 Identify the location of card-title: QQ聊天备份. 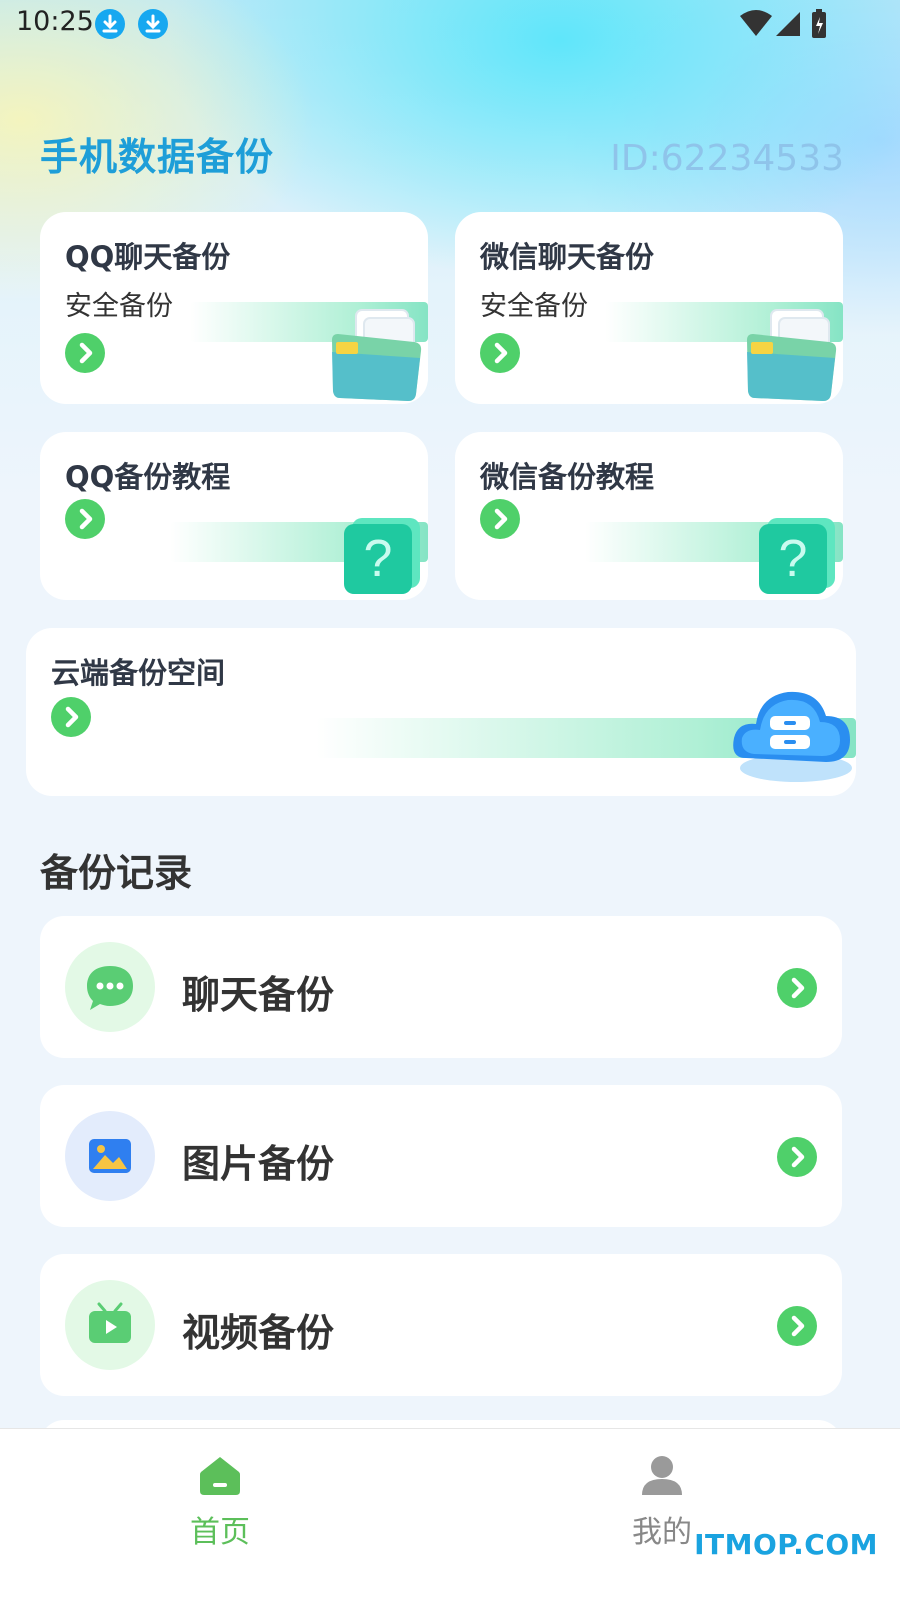
(148, 257).